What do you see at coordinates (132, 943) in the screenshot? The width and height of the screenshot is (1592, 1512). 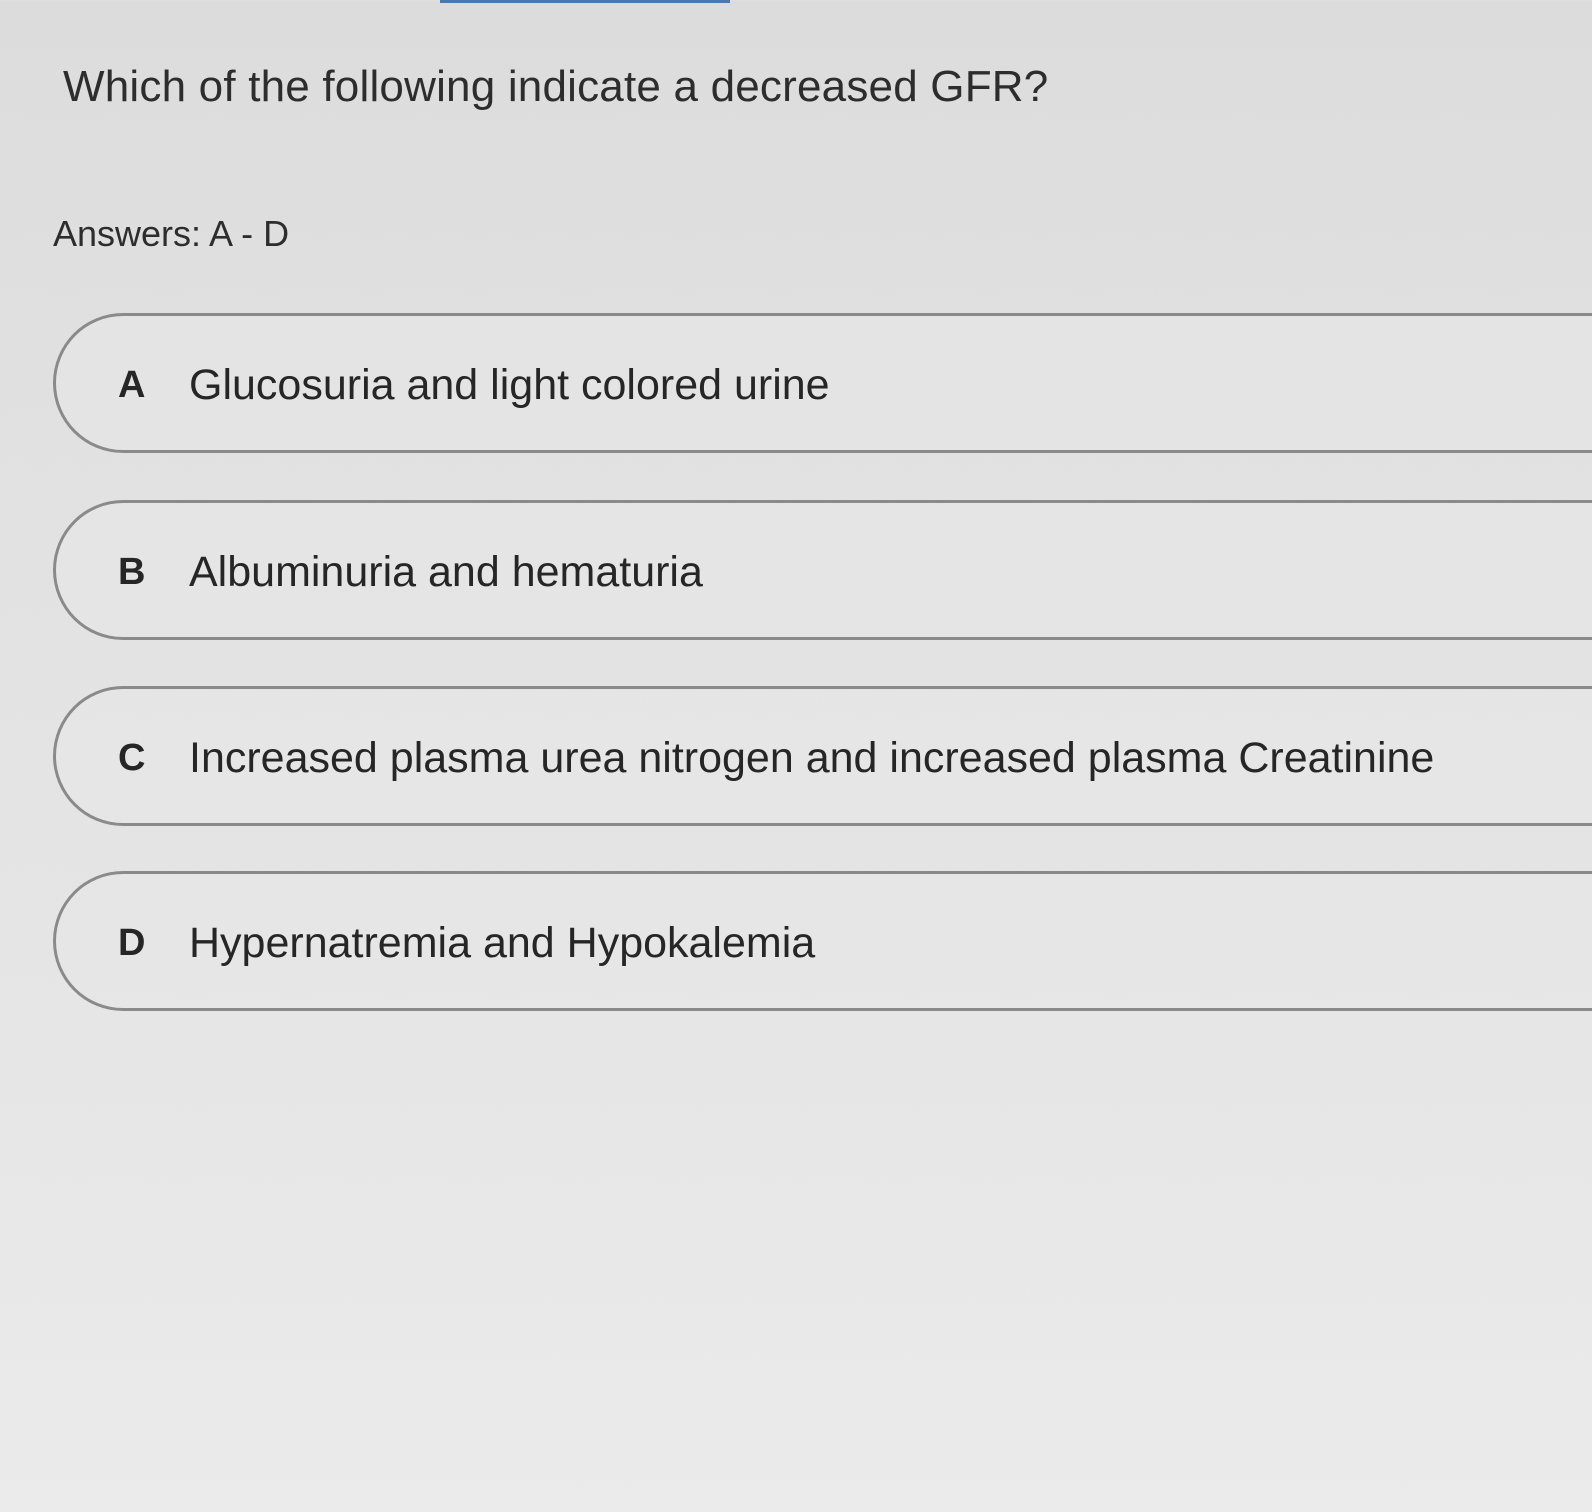 I see `option-letter: D` at bounding box center [132, 943].